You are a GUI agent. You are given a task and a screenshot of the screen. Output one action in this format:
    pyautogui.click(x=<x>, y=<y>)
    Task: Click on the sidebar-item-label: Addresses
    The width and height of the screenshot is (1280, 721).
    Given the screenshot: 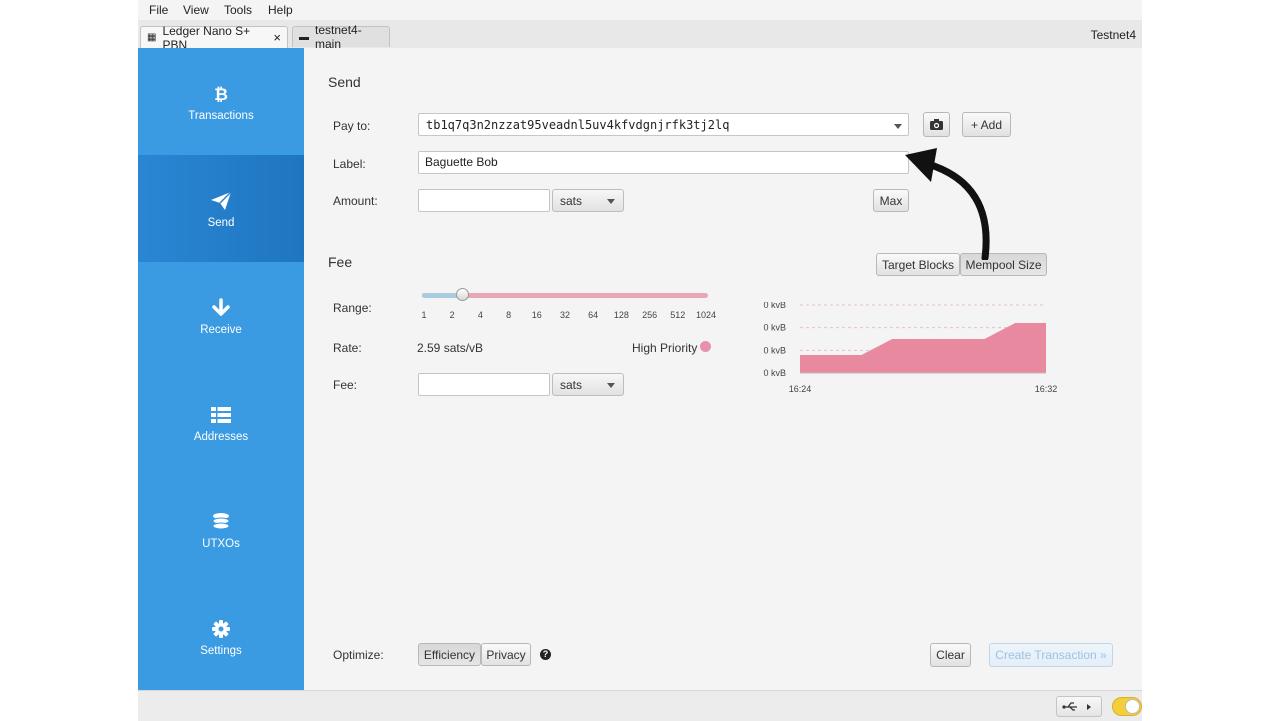 What is the action you would take?
    pyautogui.click(x=221, y=437)
    